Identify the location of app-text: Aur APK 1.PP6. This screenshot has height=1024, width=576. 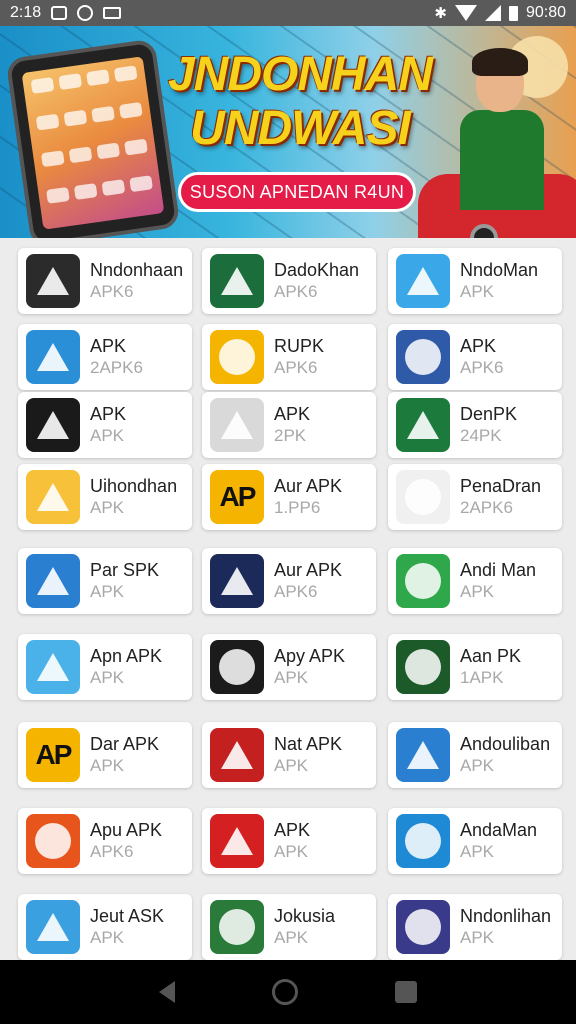
(308, 497).